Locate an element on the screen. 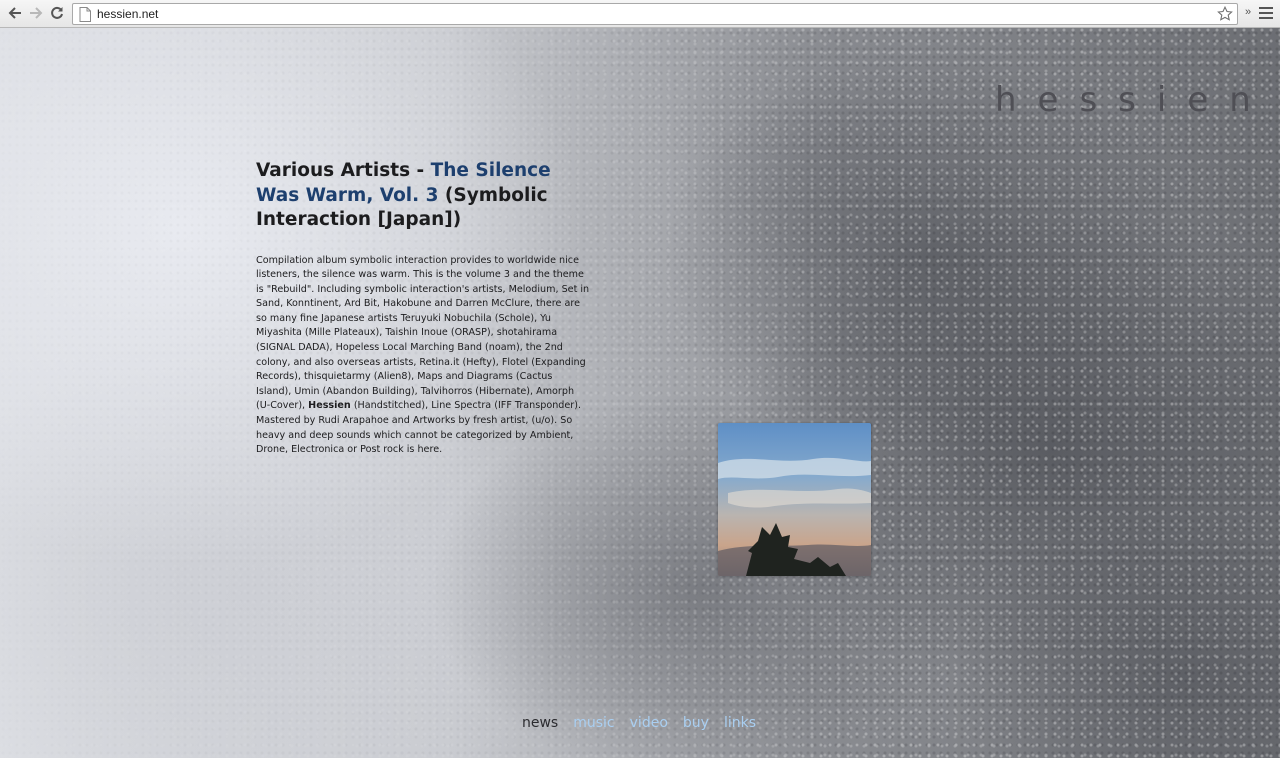 The height and width of the screenshot is (758, 1280). address-bar: hessien.net is located at coordinates (655, 14).